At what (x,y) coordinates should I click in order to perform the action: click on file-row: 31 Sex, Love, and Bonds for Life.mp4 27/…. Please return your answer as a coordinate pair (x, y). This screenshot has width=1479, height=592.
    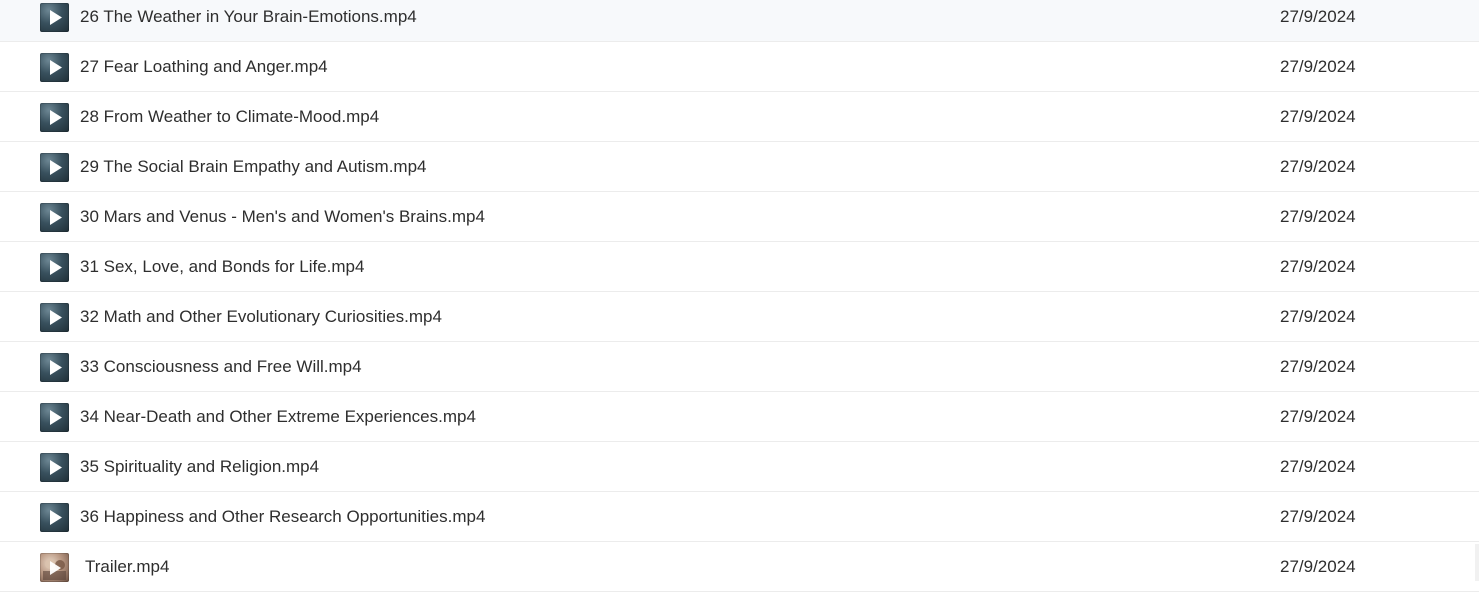
    Looking at the image, I should click on (739, 267).